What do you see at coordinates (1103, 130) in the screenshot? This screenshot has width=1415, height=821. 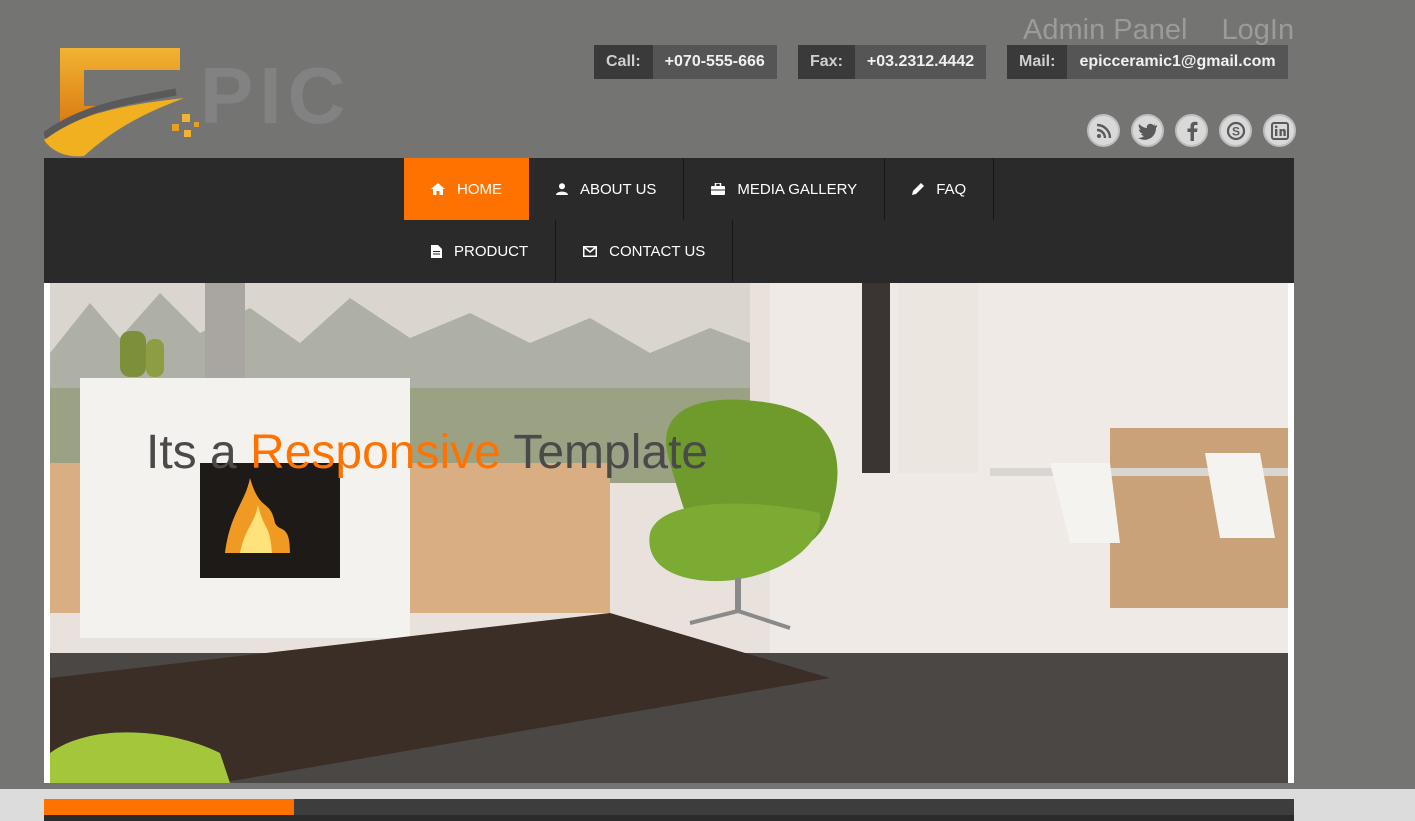 I see `rss-icon` at bounding box center [1103, 130].